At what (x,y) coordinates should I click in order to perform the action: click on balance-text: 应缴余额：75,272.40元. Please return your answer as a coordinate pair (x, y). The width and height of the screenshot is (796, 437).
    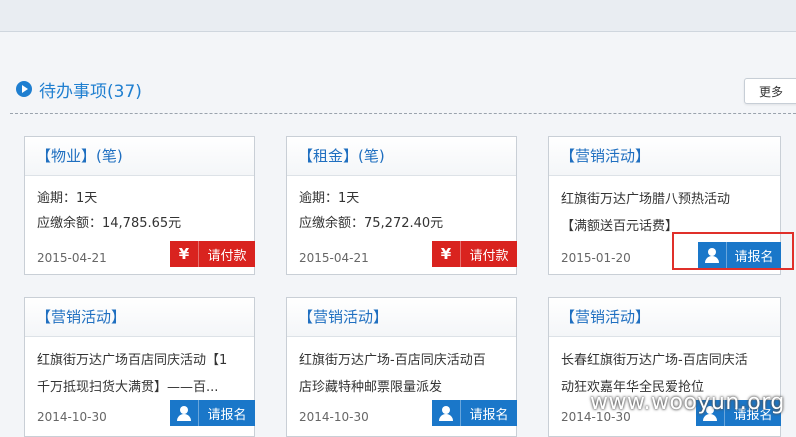
    Looking at the image, I should click on (371, 223).